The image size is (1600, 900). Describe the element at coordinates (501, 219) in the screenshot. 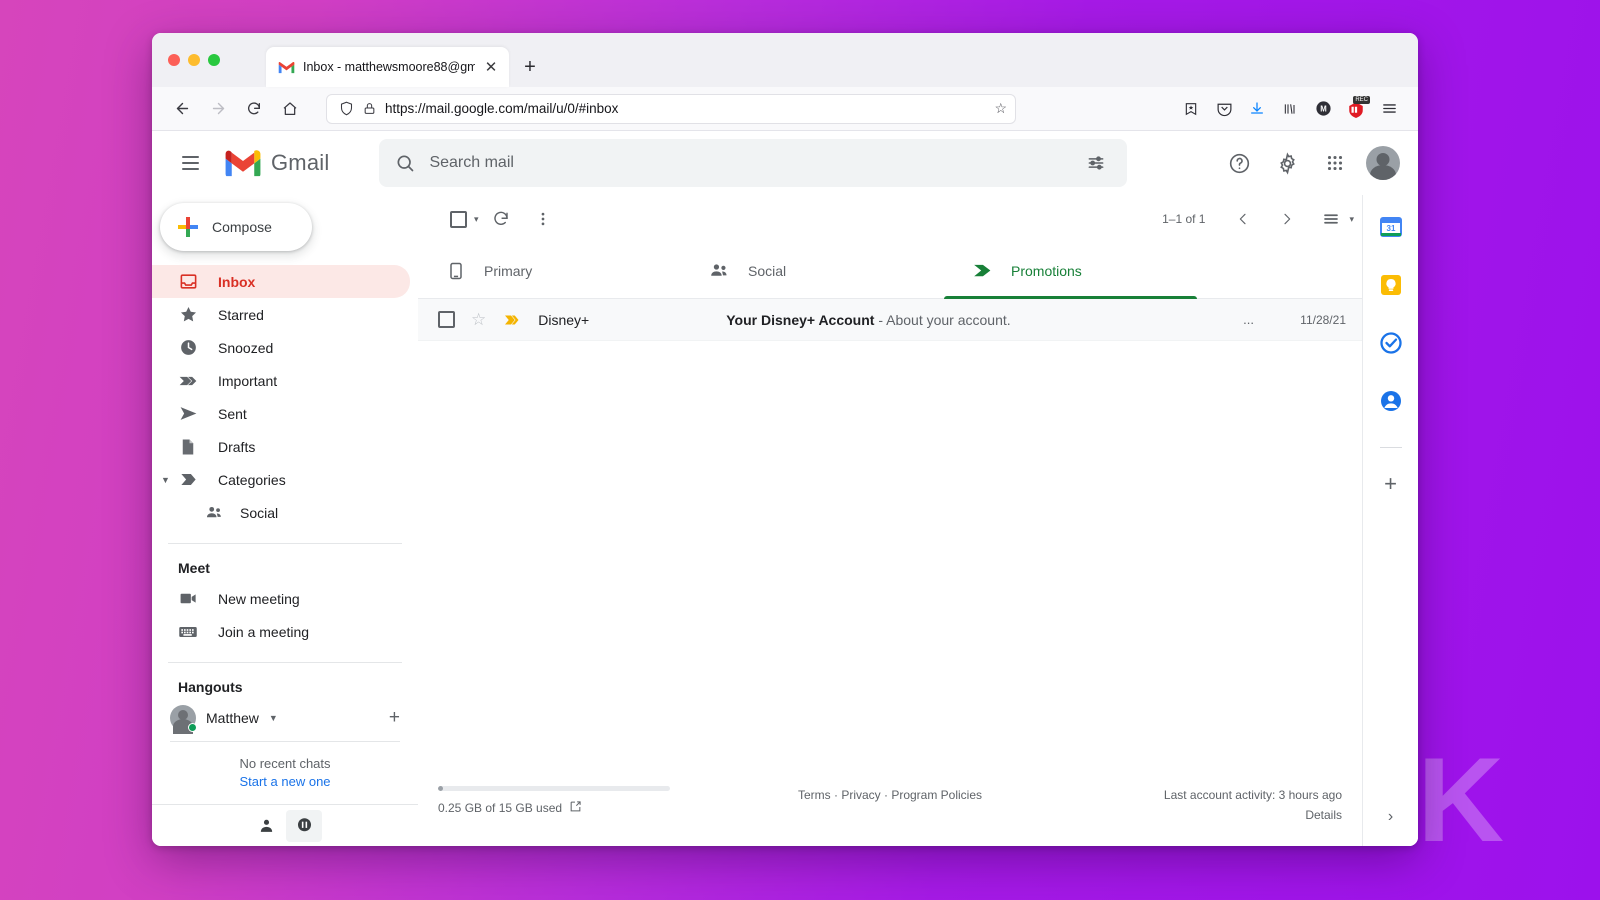

I see `refresh-button` at that location.